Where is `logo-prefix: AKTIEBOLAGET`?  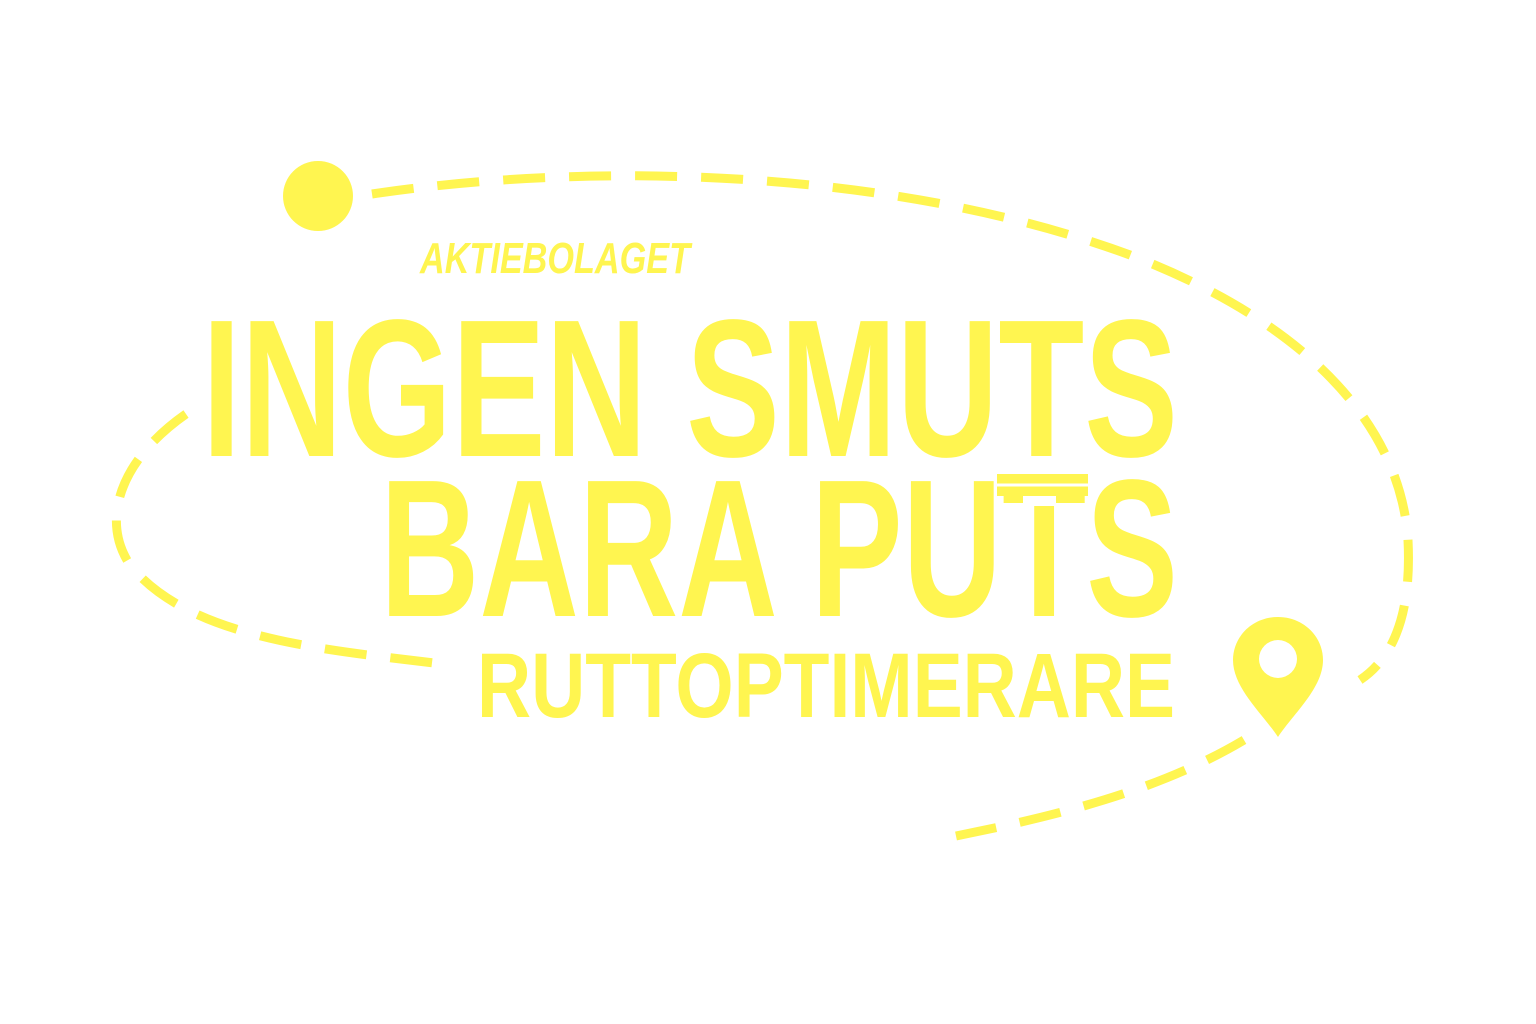
logo-prefix: AKTIEBOLAGET is located at coordinates (555, 258).